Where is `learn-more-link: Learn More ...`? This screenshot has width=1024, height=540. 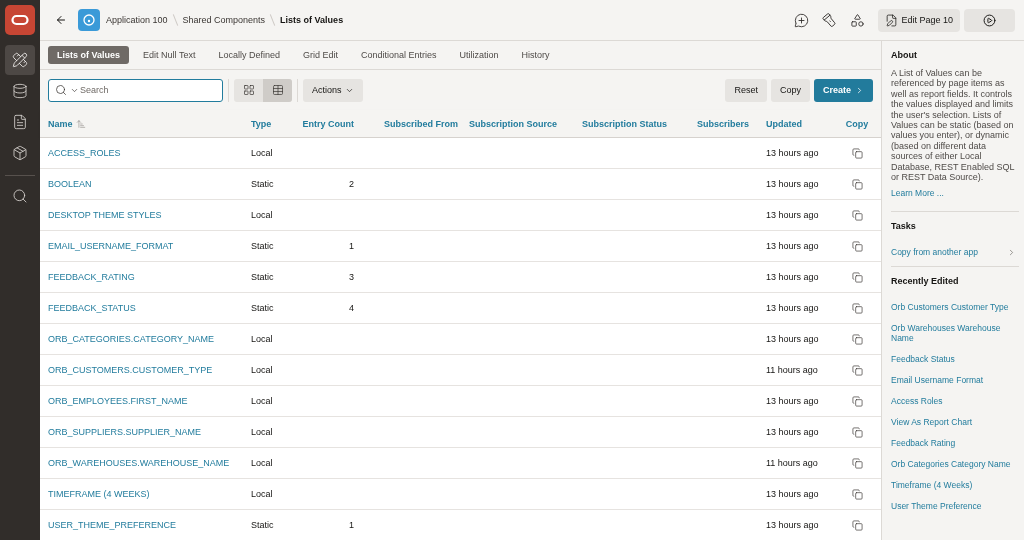 learn-more-link: Learn More ... is located at coordinates (955, 193).